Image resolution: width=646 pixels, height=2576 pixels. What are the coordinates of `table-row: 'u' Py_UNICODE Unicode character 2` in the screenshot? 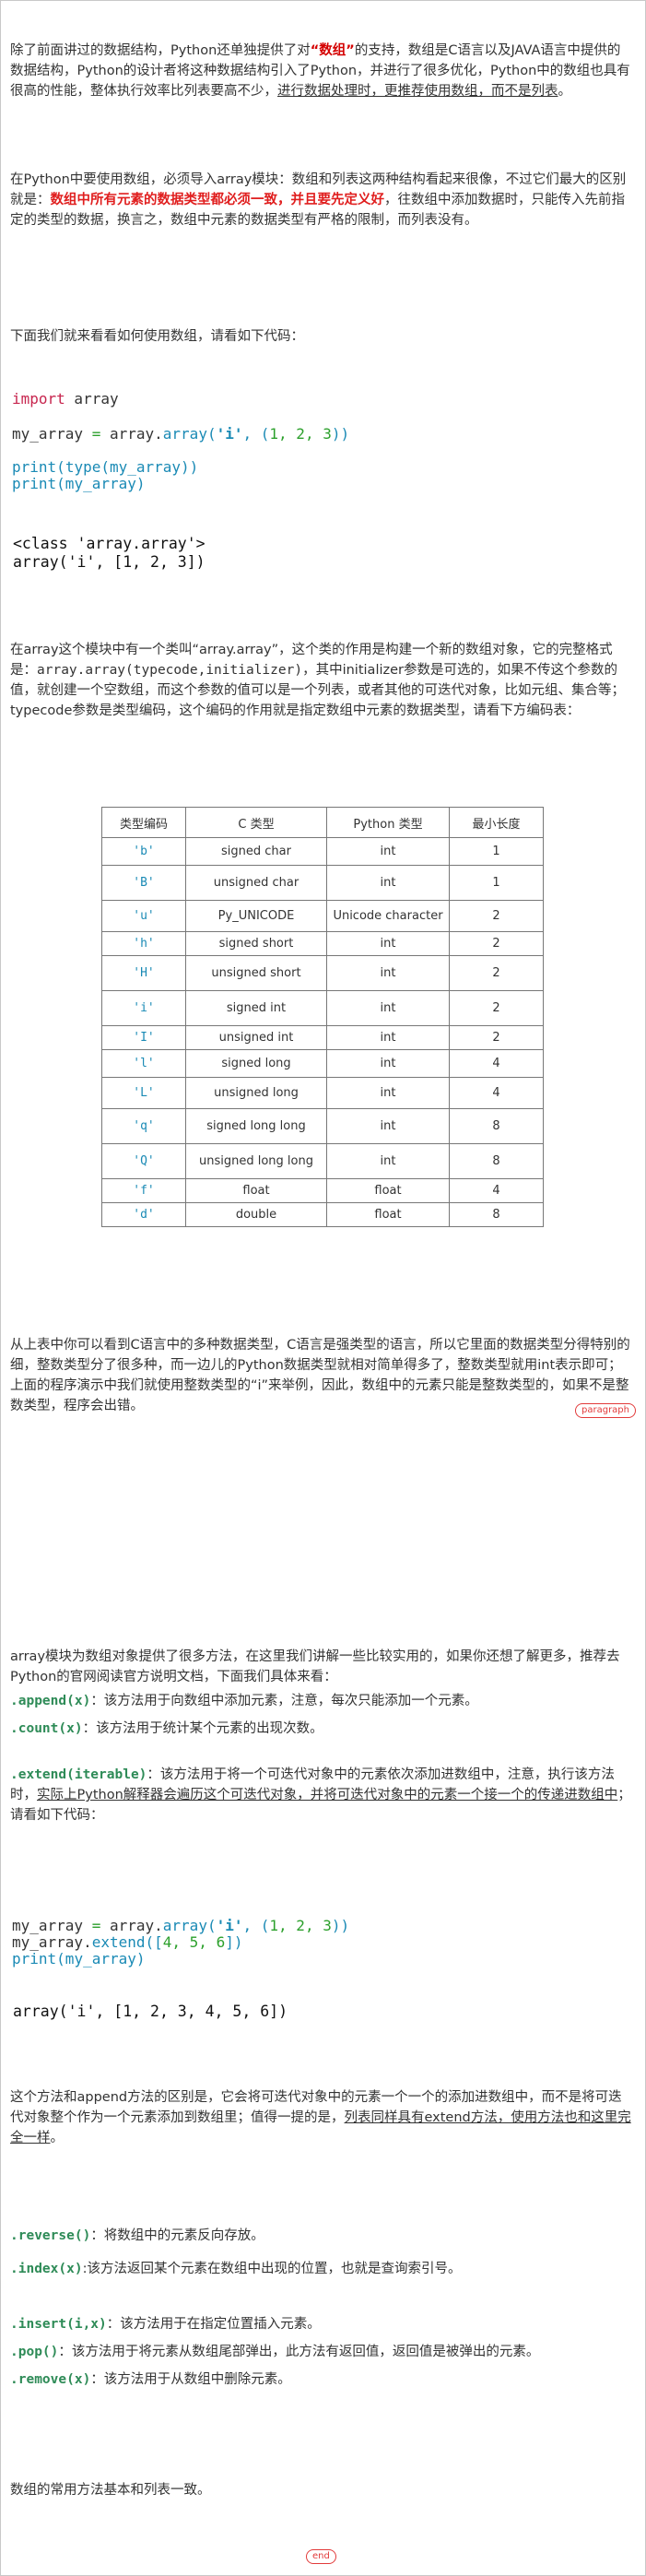 It's located at (323, 916).